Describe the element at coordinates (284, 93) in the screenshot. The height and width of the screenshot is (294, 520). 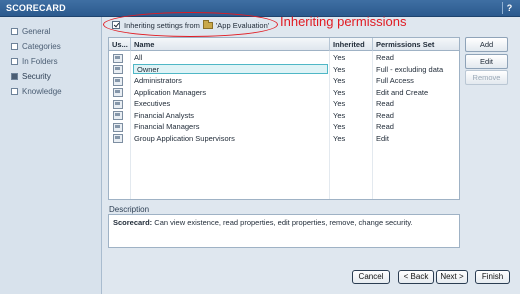
I see `table-row: Application Managers Yes Edit and Create` at that location.